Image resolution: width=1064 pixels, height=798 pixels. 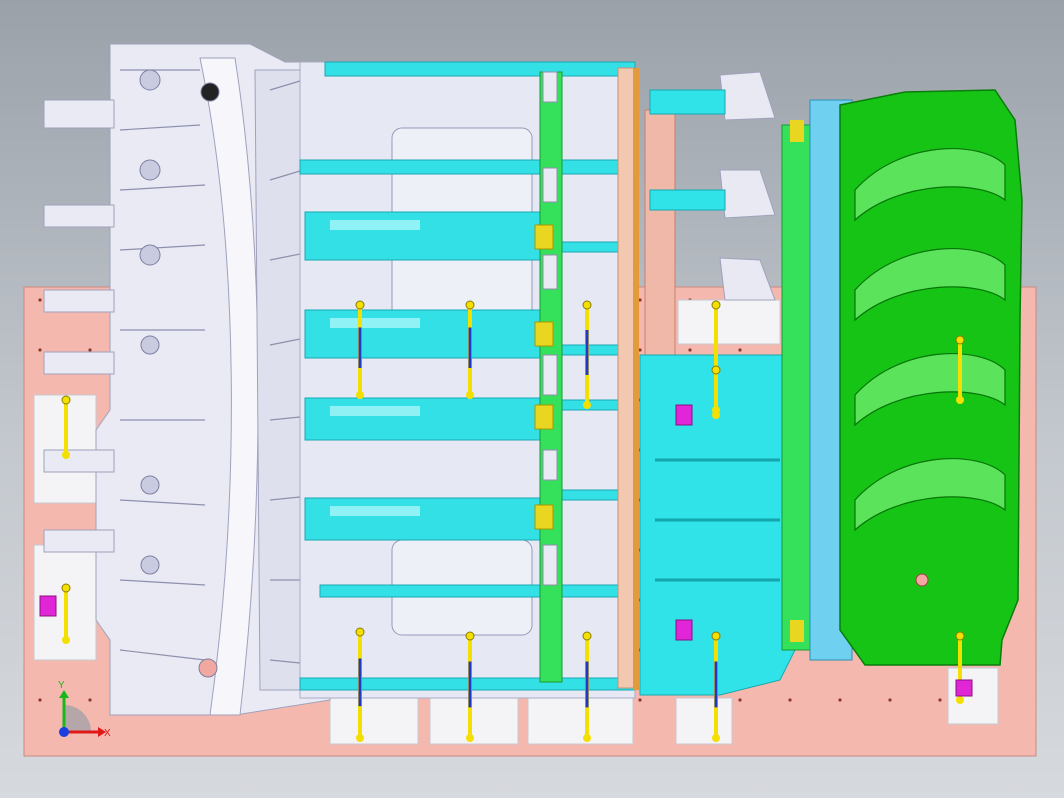 I want to click on orange-seam, so click(x=636, y=379).